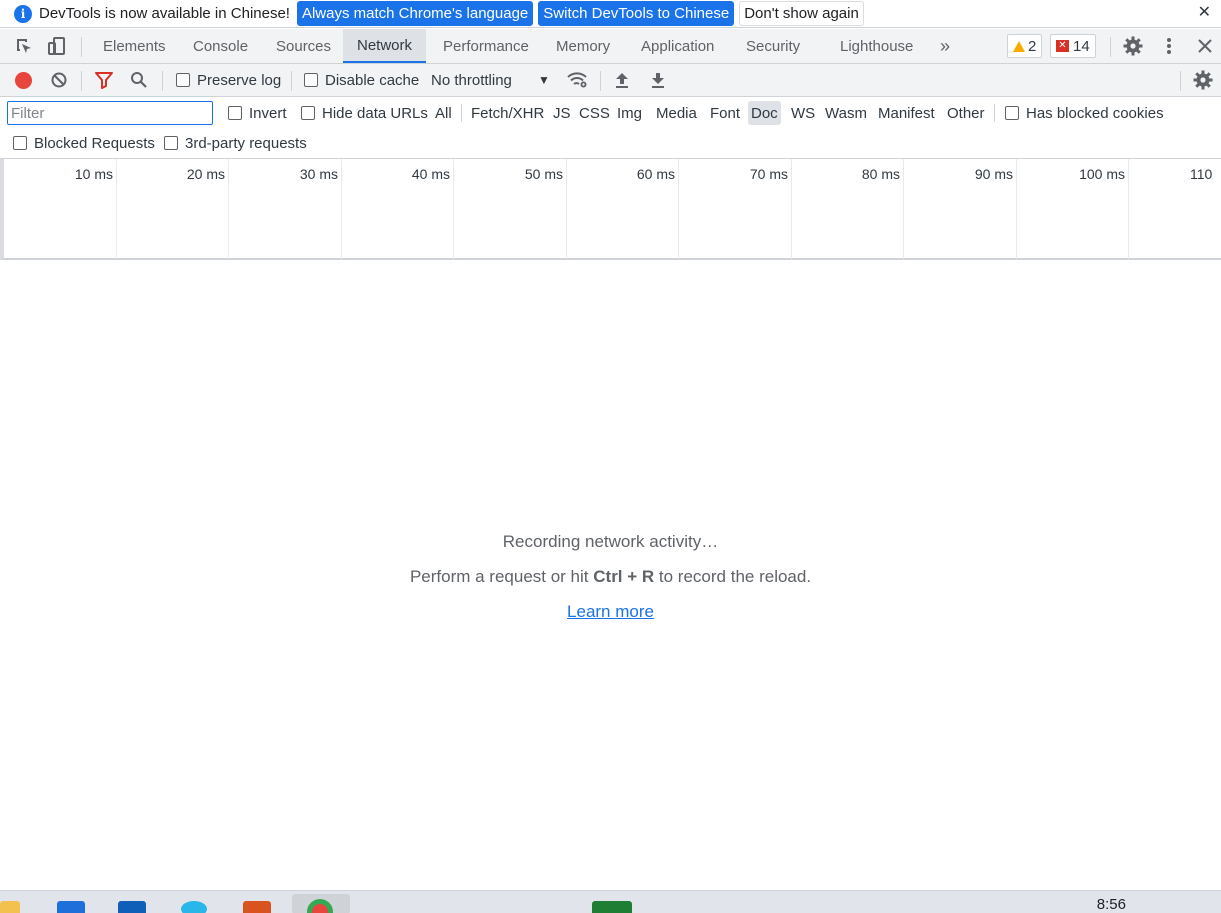 The width and height of the screenshot is (1221, 913). I want to click on learn-more-link: Learn more, so click(610, 611).